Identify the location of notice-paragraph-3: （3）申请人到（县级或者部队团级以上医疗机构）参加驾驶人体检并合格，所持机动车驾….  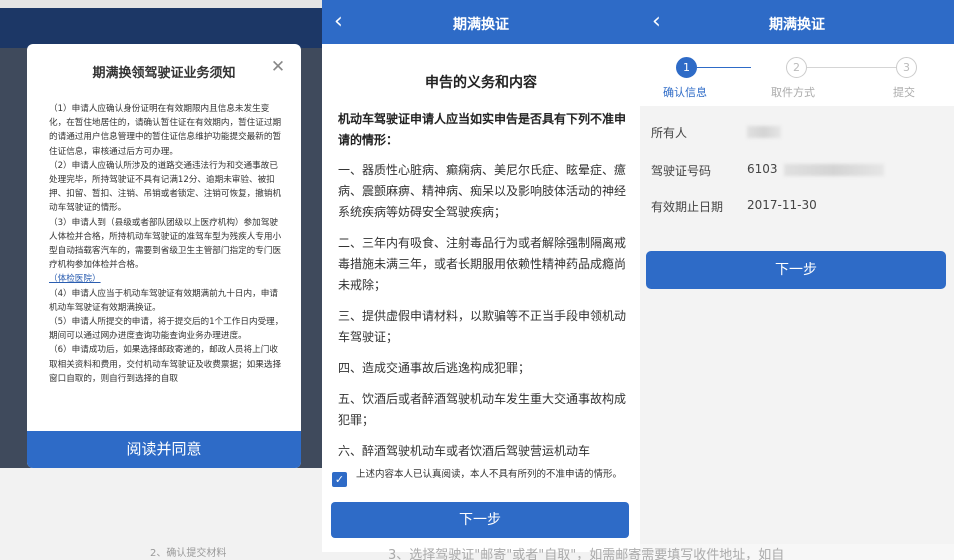
(165, 244).